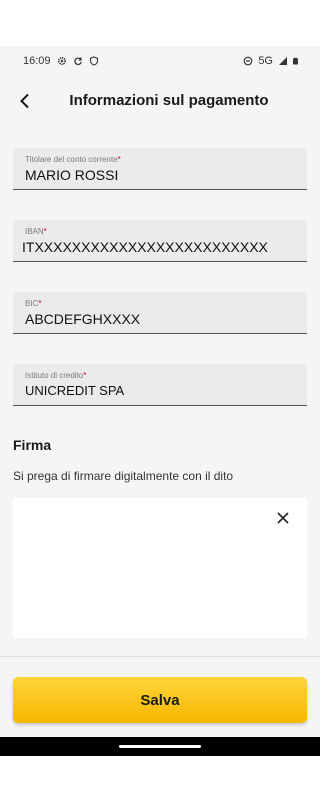 The width and height of the screenshot is (320, 800). I want to click on iban-label: IBAN, so click(34, 231).